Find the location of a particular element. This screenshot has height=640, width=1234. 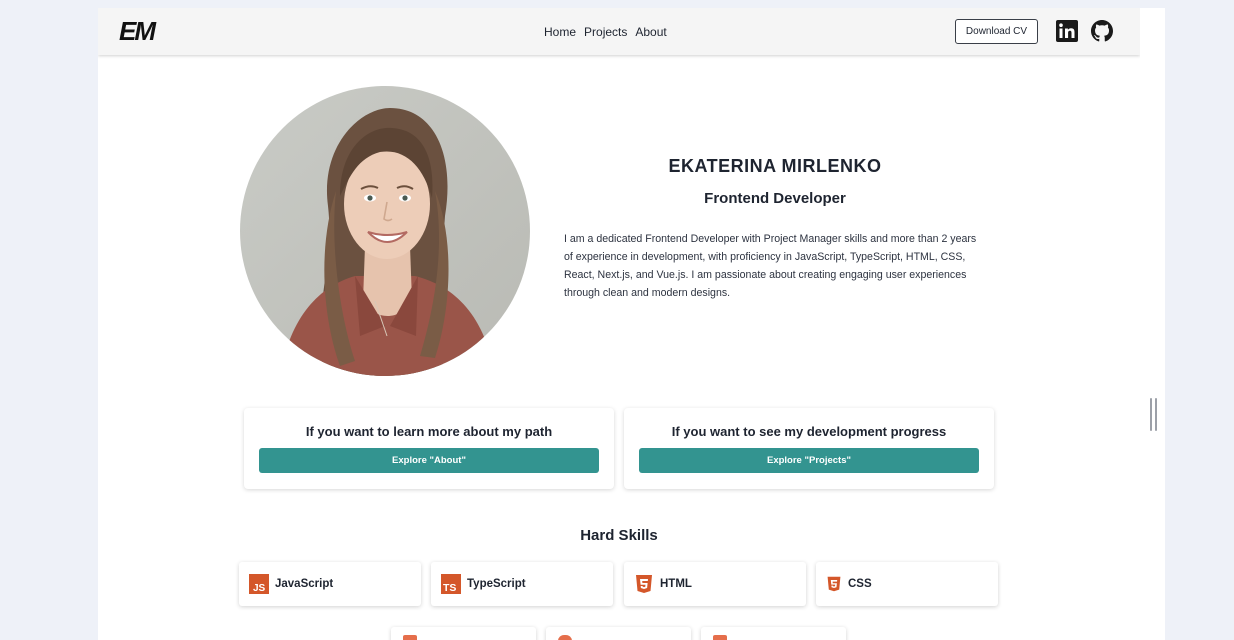

resize-handle is located at coordinates (1153, 414).